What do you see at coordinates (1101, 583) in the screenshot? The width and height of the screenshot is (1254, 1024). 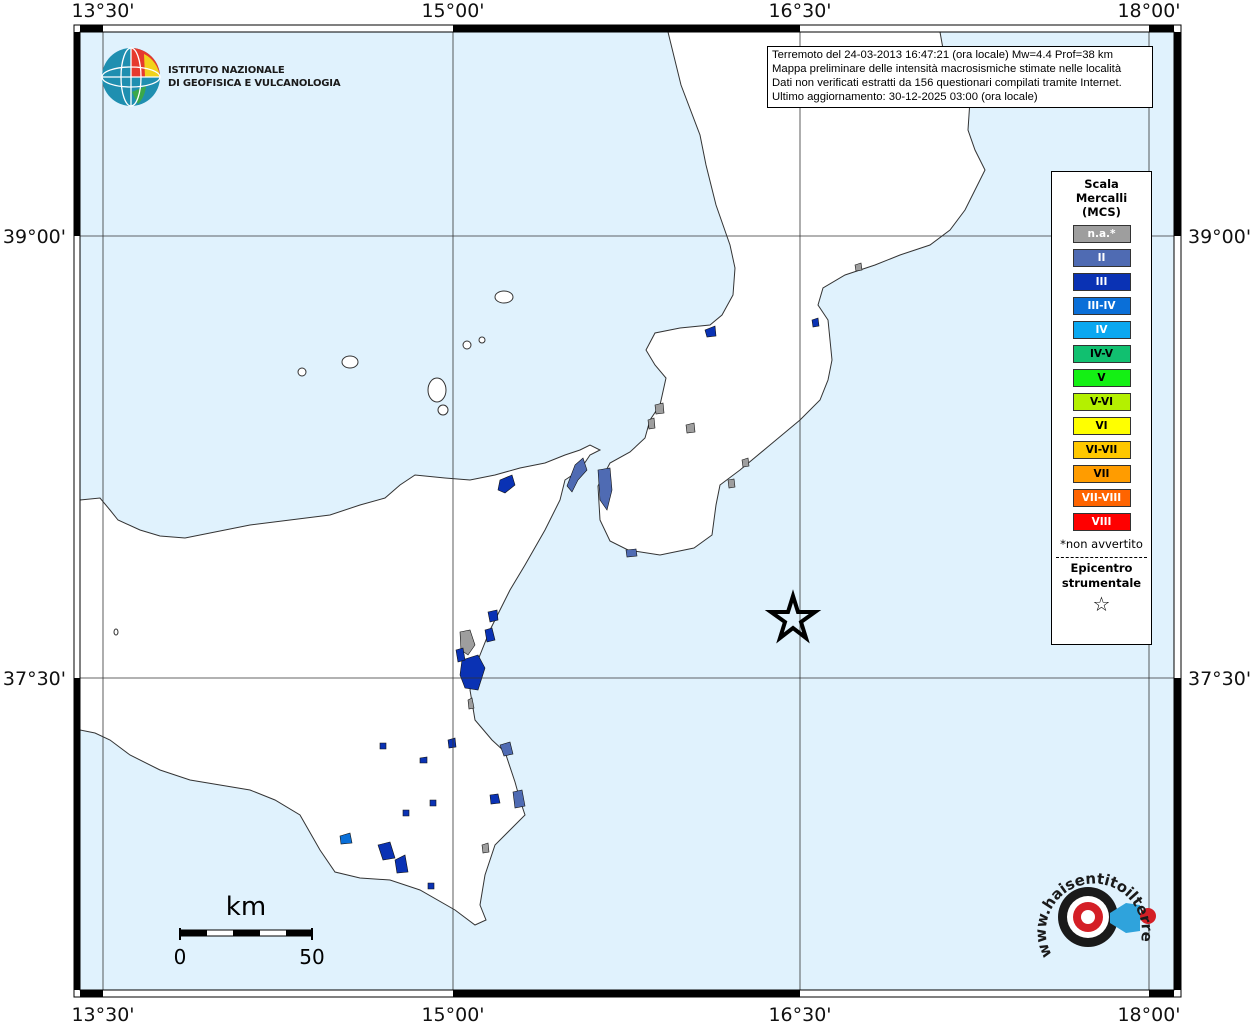 I see `legend-epicenter-line: strumentale` at bounding box center [1101, 583].